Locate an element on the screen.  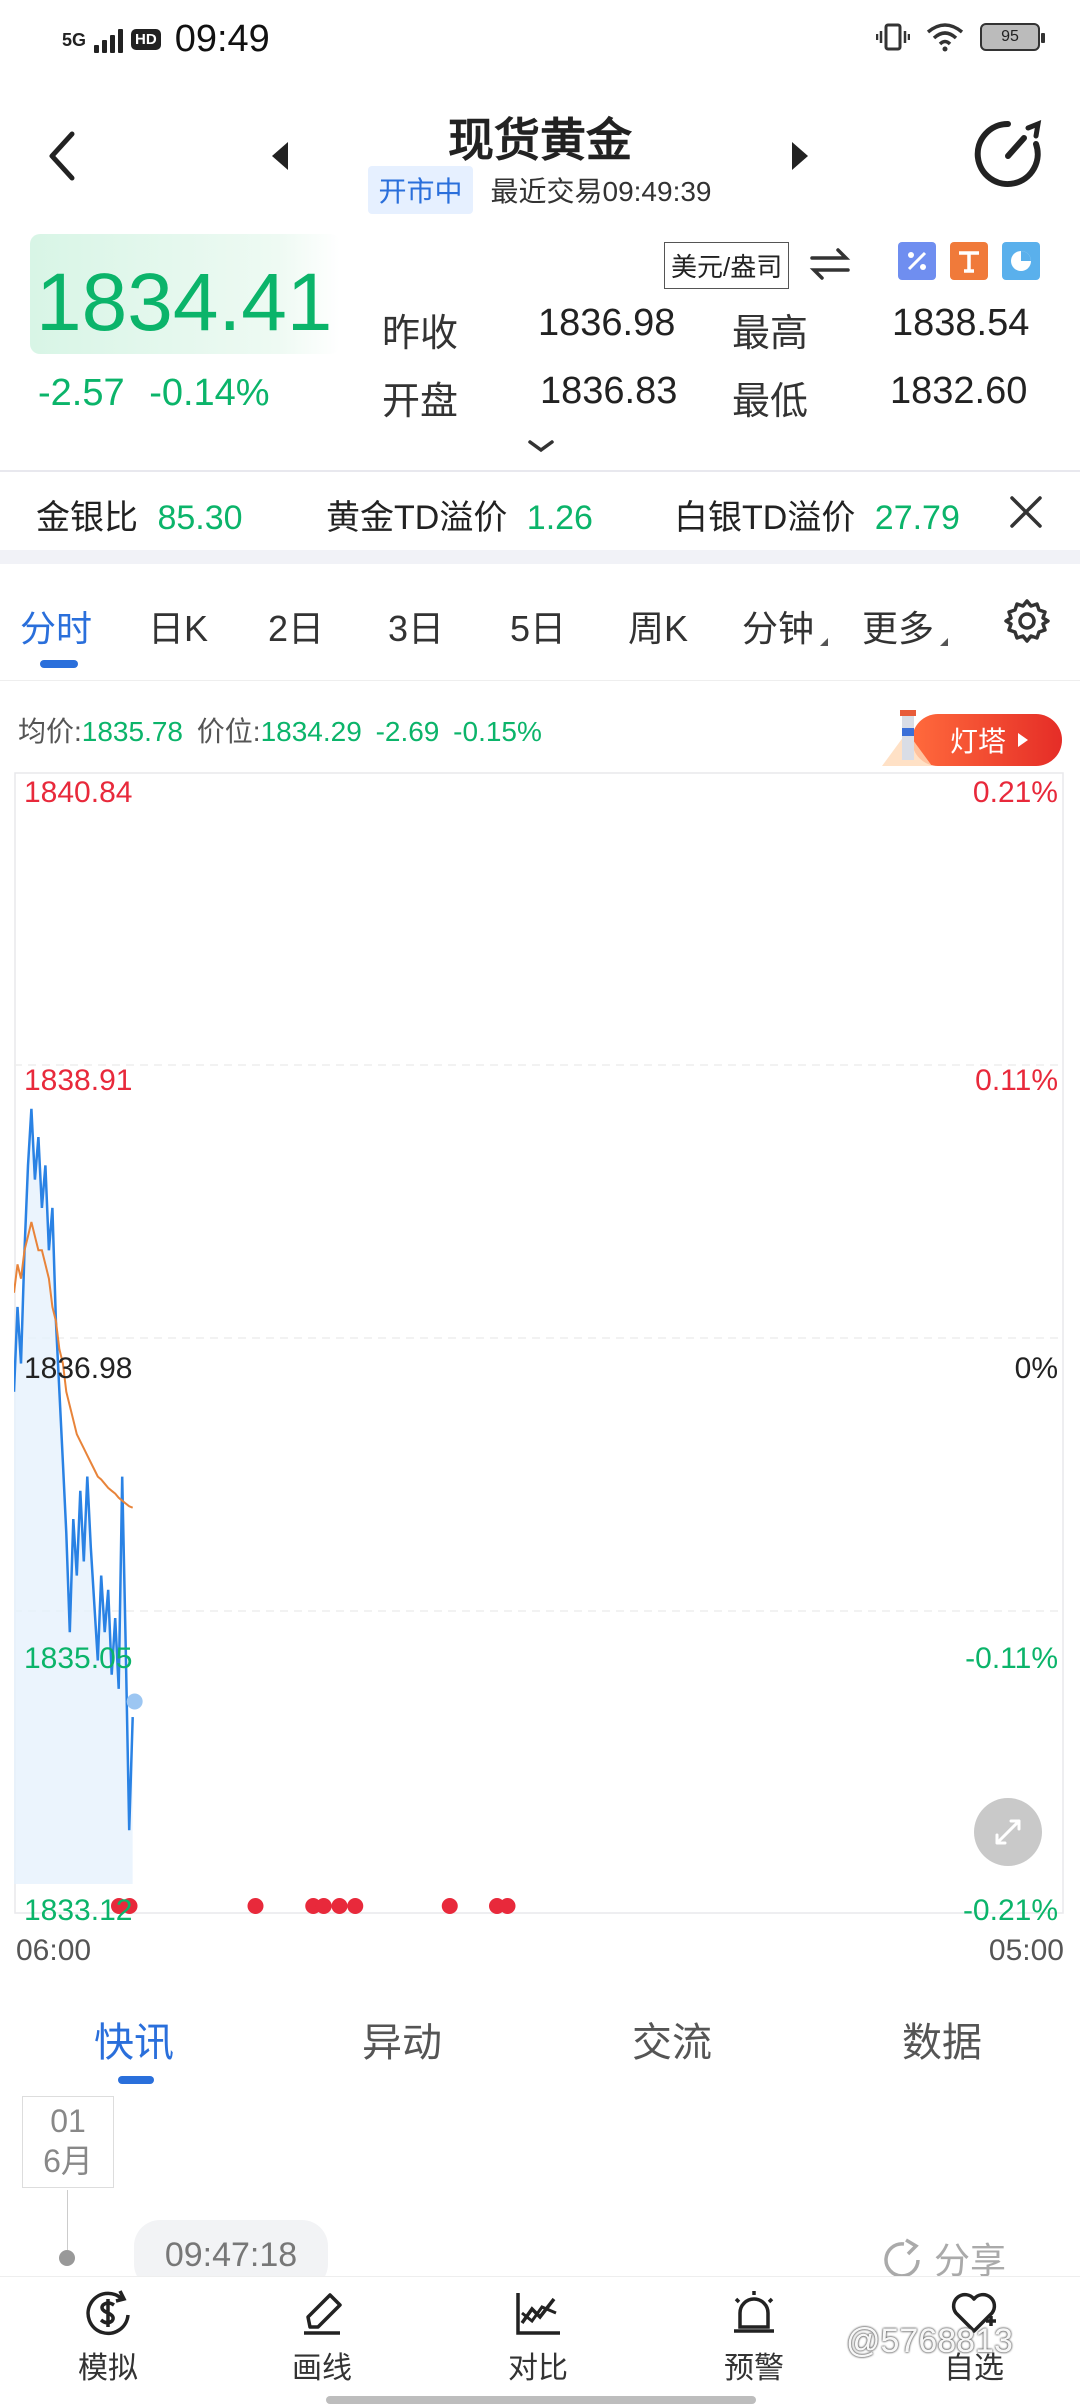
close-icon is located at coordinates (1026, 512).